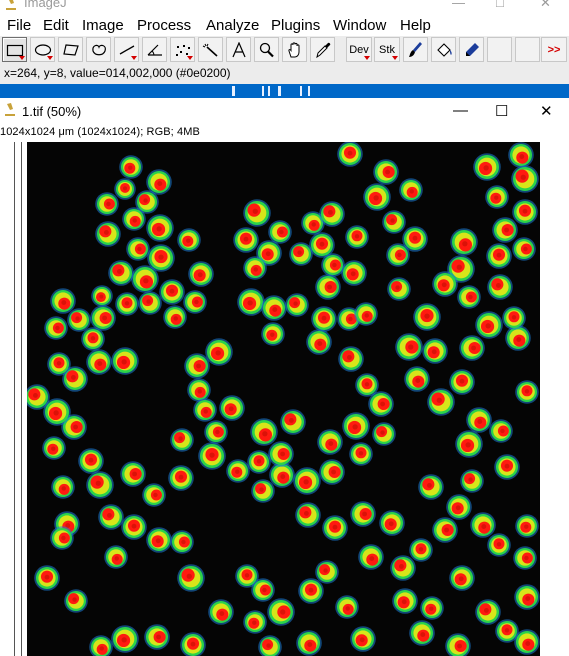  I want to click on magnifier-tool-button, so click(266, 49).